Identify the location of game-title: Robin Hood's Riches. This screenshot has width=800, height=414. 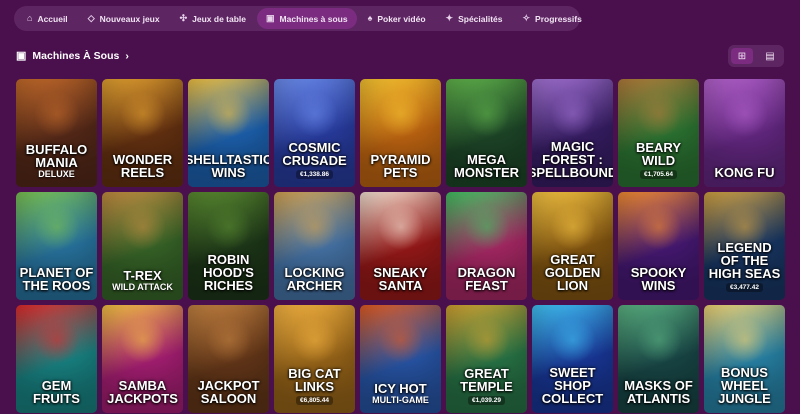
(228, 272).